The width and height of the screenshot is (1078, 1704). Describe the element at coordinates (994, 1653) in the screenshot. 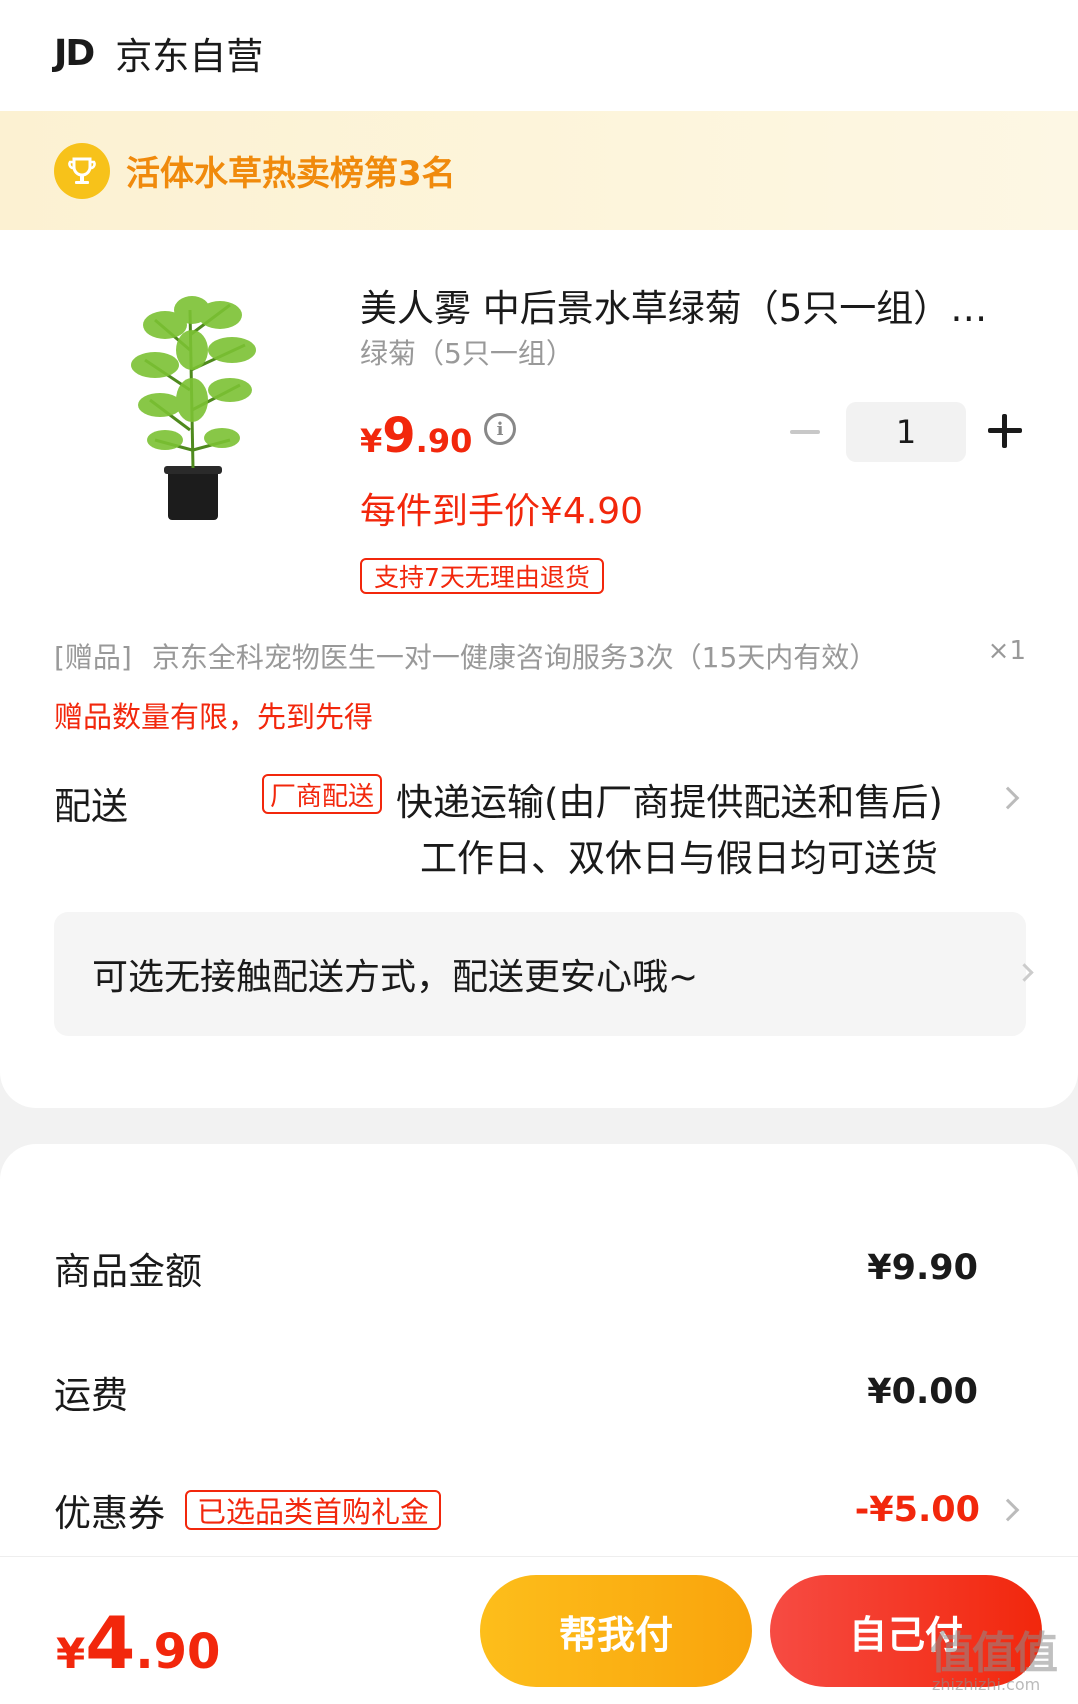

I see `watermark-logo: 值值值` at that location.